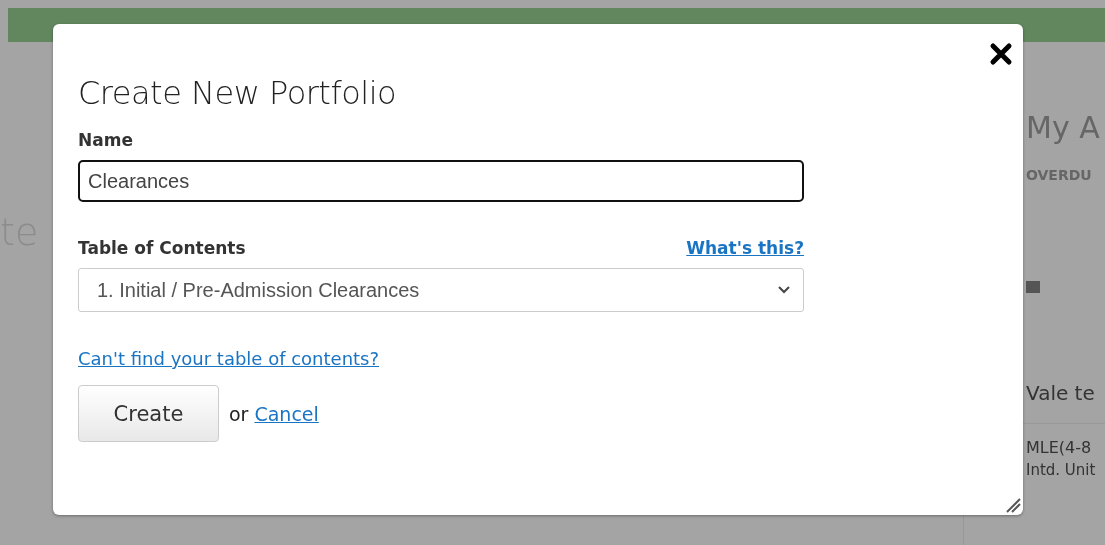 This screenshot has height=545, width=1105. I want to click on help-link: What's this?, so click(745, 248).